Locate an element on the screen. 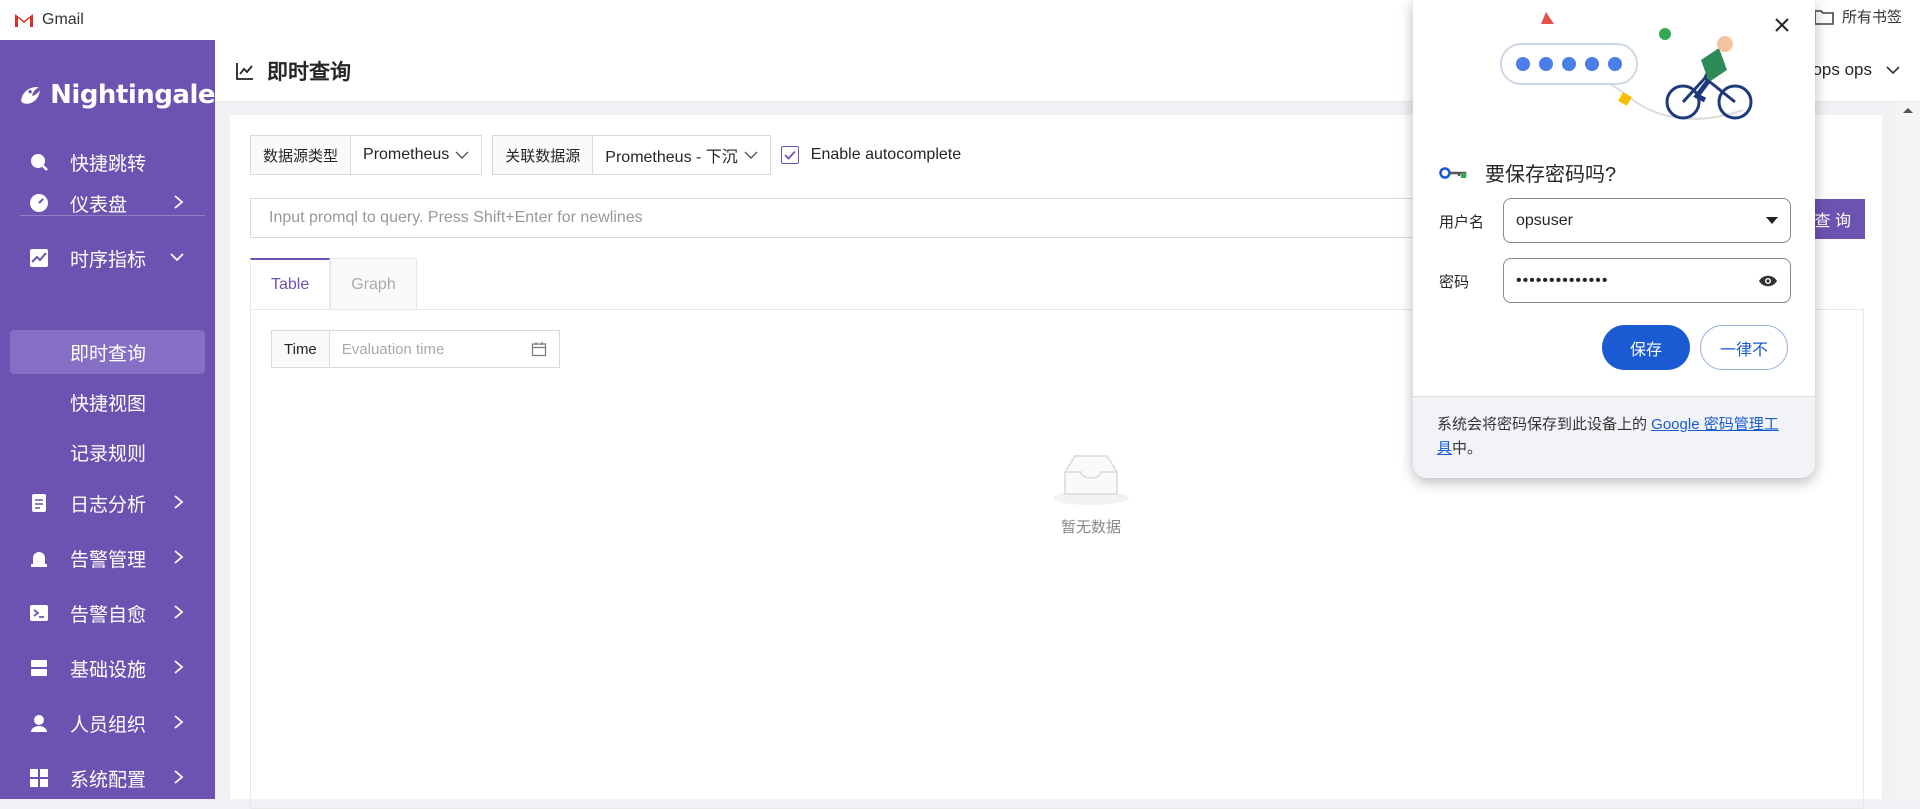 The height and width of the screenshot is (809, 1920). result-tabs: Table Graph is located at coordinates (333, 284).